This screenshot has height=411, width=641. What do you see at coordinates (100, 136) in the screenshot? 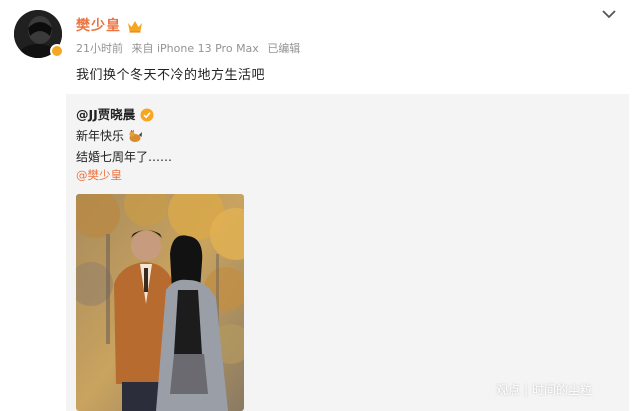
I see `repost-greeting: 新年快乐` at bounding box center [100, 136].